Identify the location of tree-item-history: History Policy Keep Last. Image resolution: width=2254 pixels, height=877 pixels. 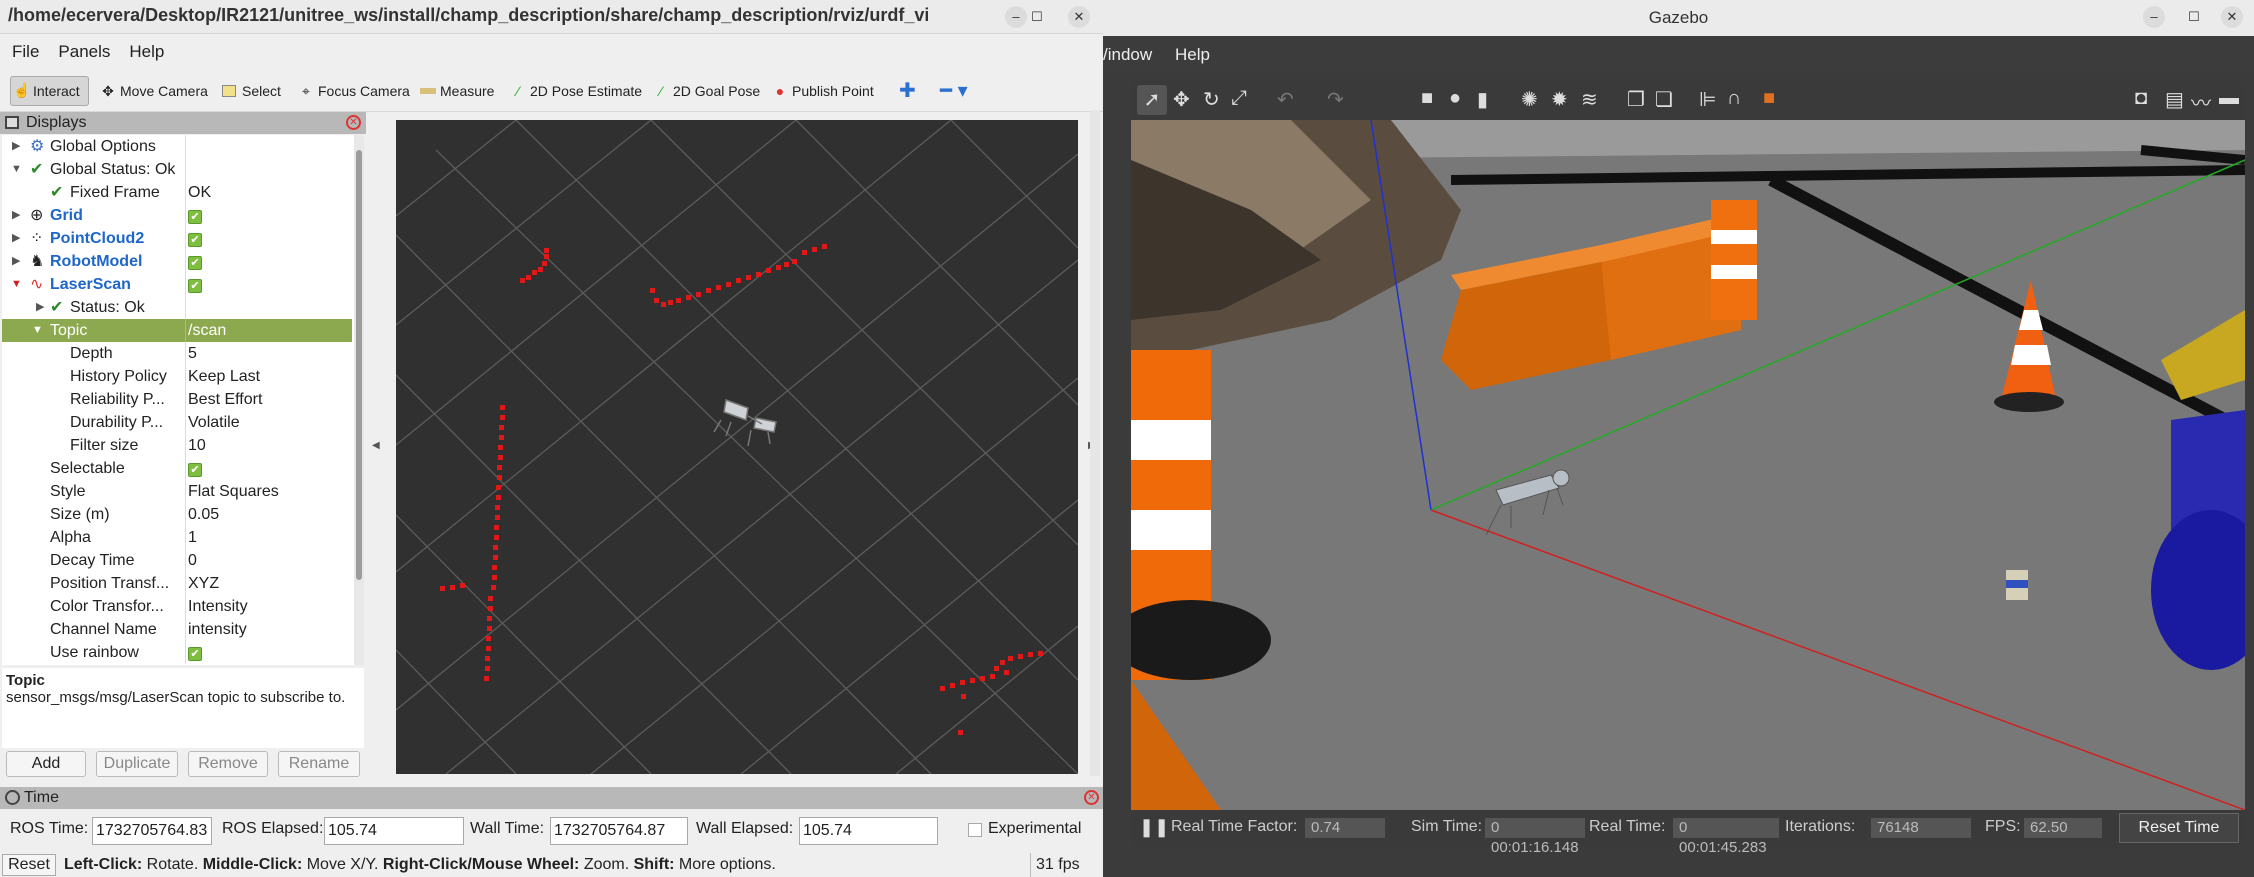
(177, 376).